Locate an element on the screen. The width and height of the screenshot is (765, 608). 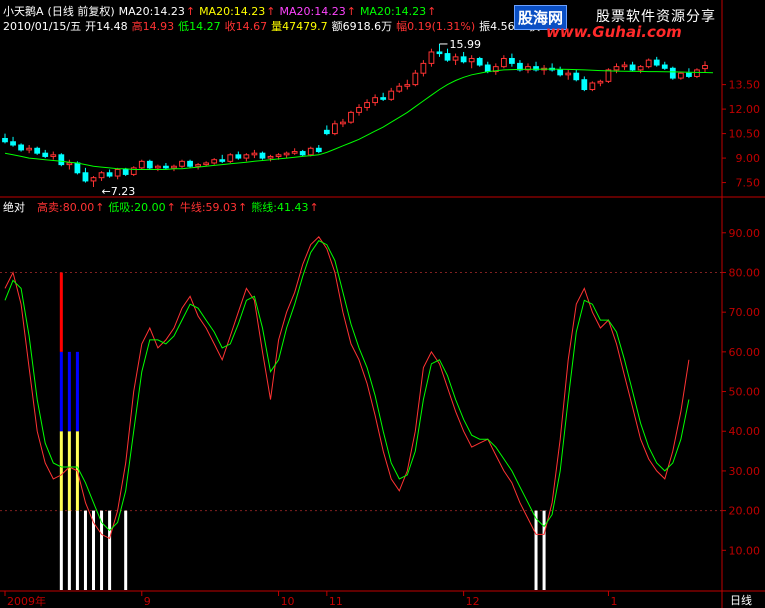
ma-item-arrow-icon-0: ↑ is located at coordinates (190, 11).